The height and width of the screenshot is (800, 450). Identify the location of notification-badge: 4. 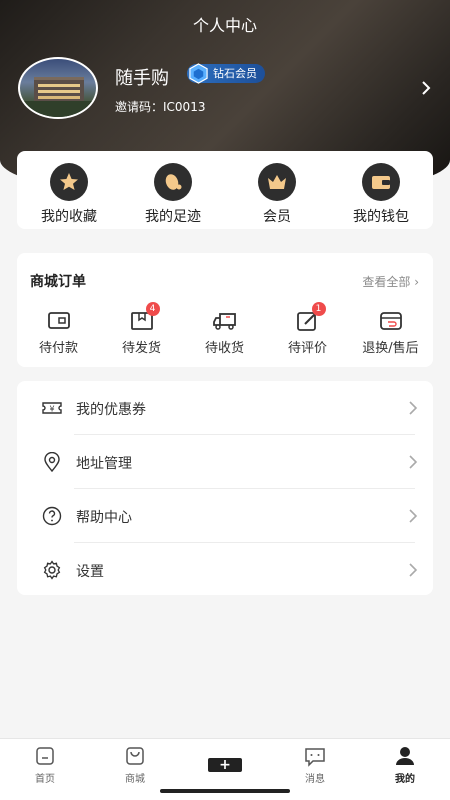
(152, 309).